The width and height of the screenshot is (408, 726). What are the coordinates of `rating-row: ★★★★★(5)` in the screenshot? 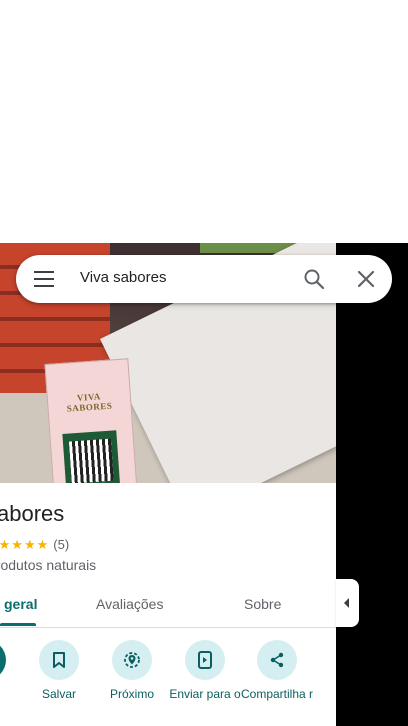 It's located at (34, 545).